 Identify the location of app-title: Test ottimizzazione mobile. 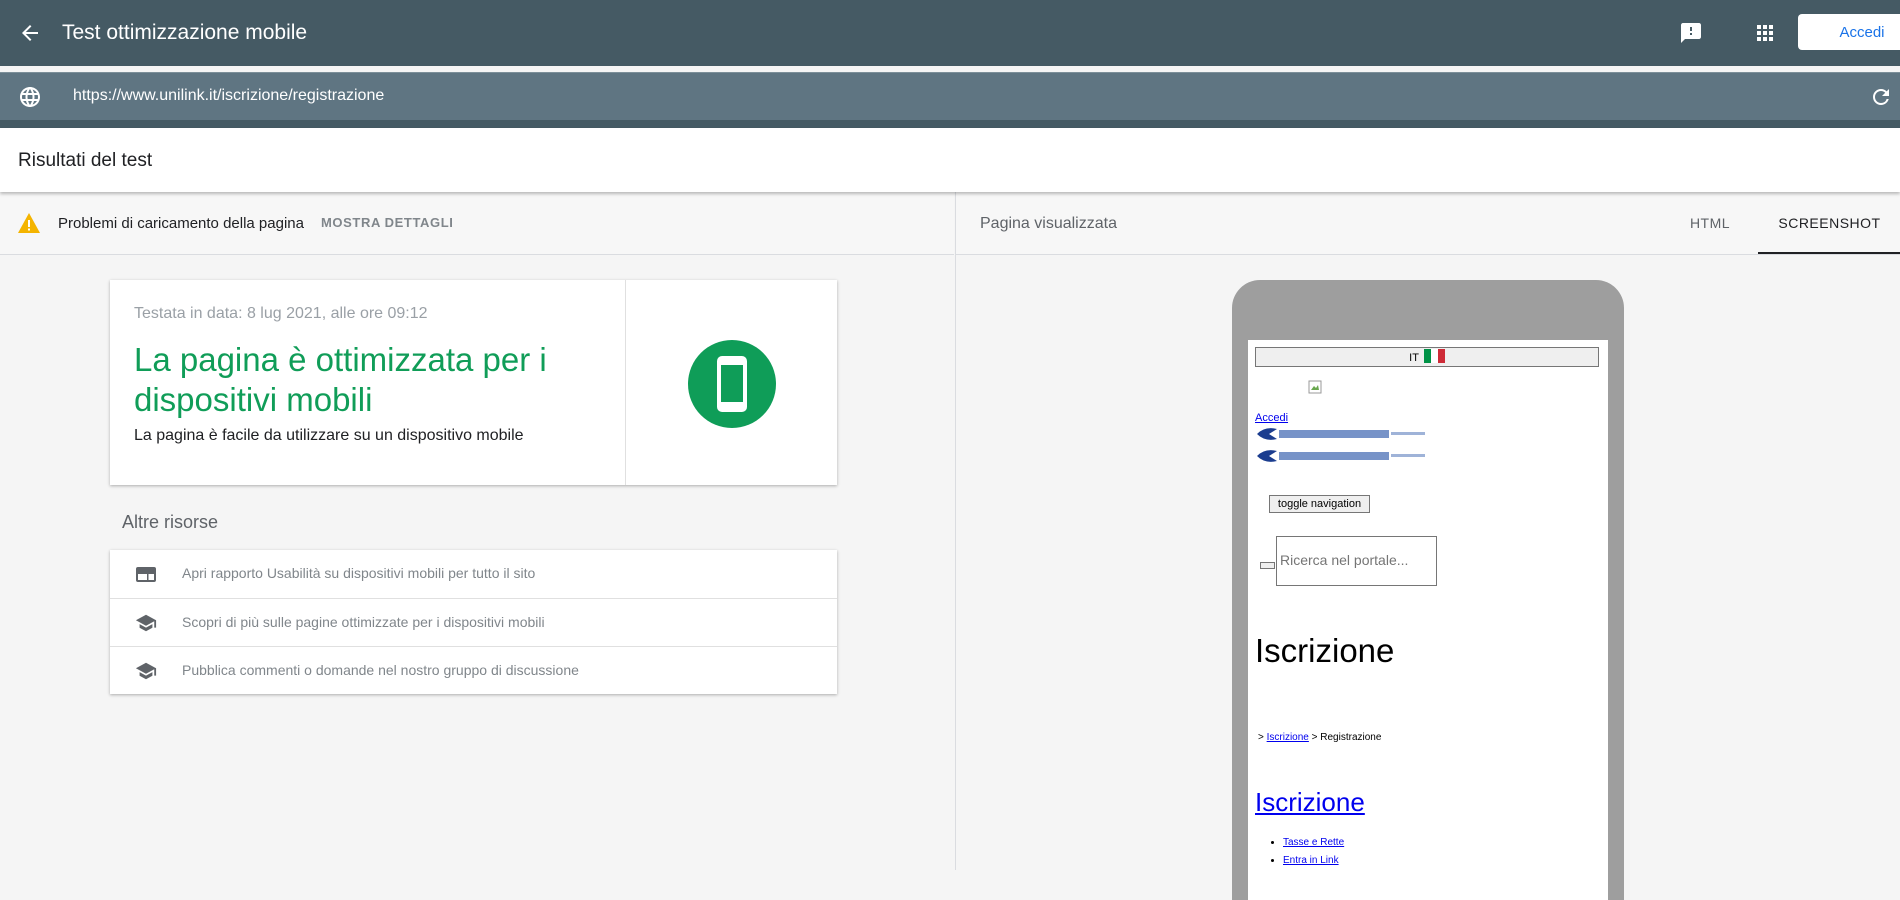
(185, 32).